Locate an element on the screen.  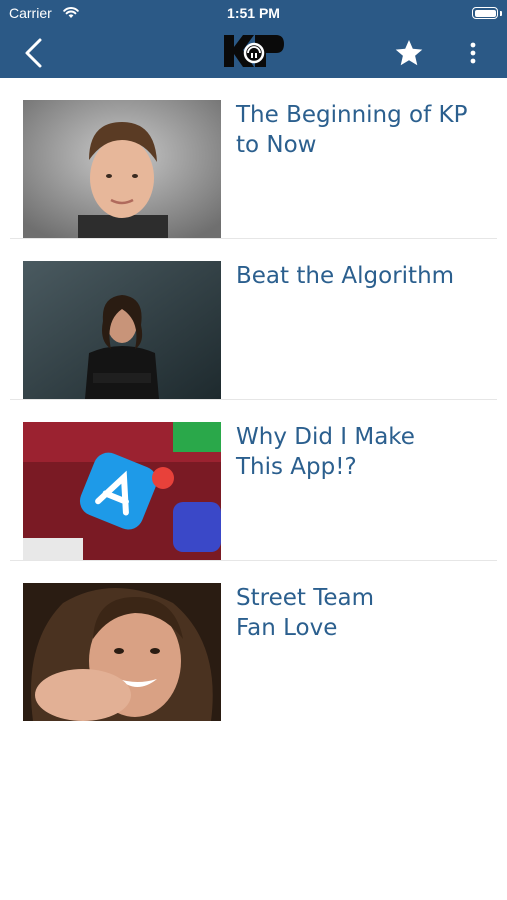
chevron-left-icon is located at coordinates (33, 53).